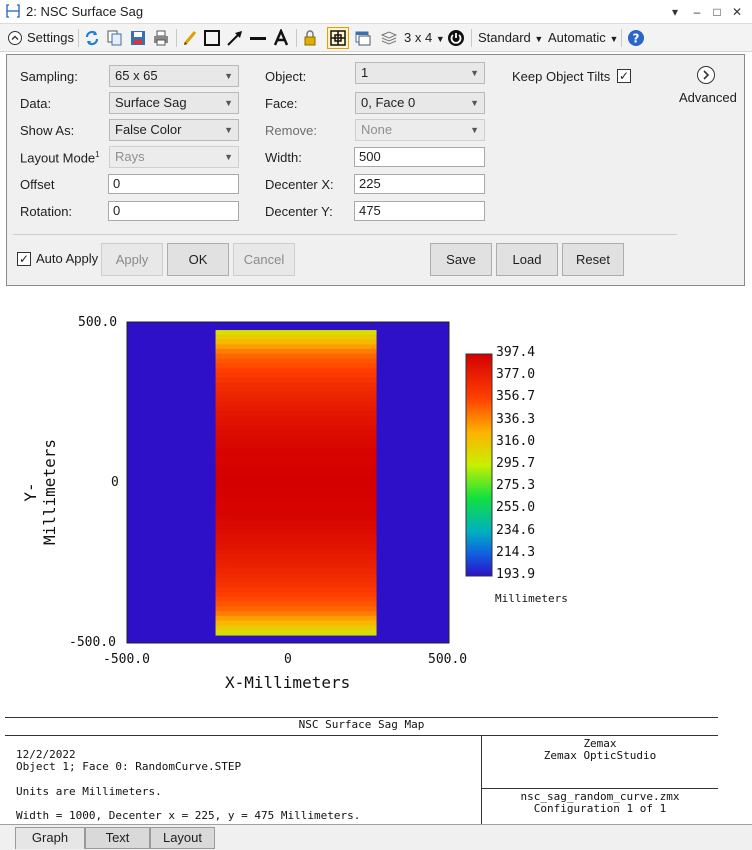 The width and height of the screenshot is (752, 850). I want to click on lock-icon, so click(310, 38).